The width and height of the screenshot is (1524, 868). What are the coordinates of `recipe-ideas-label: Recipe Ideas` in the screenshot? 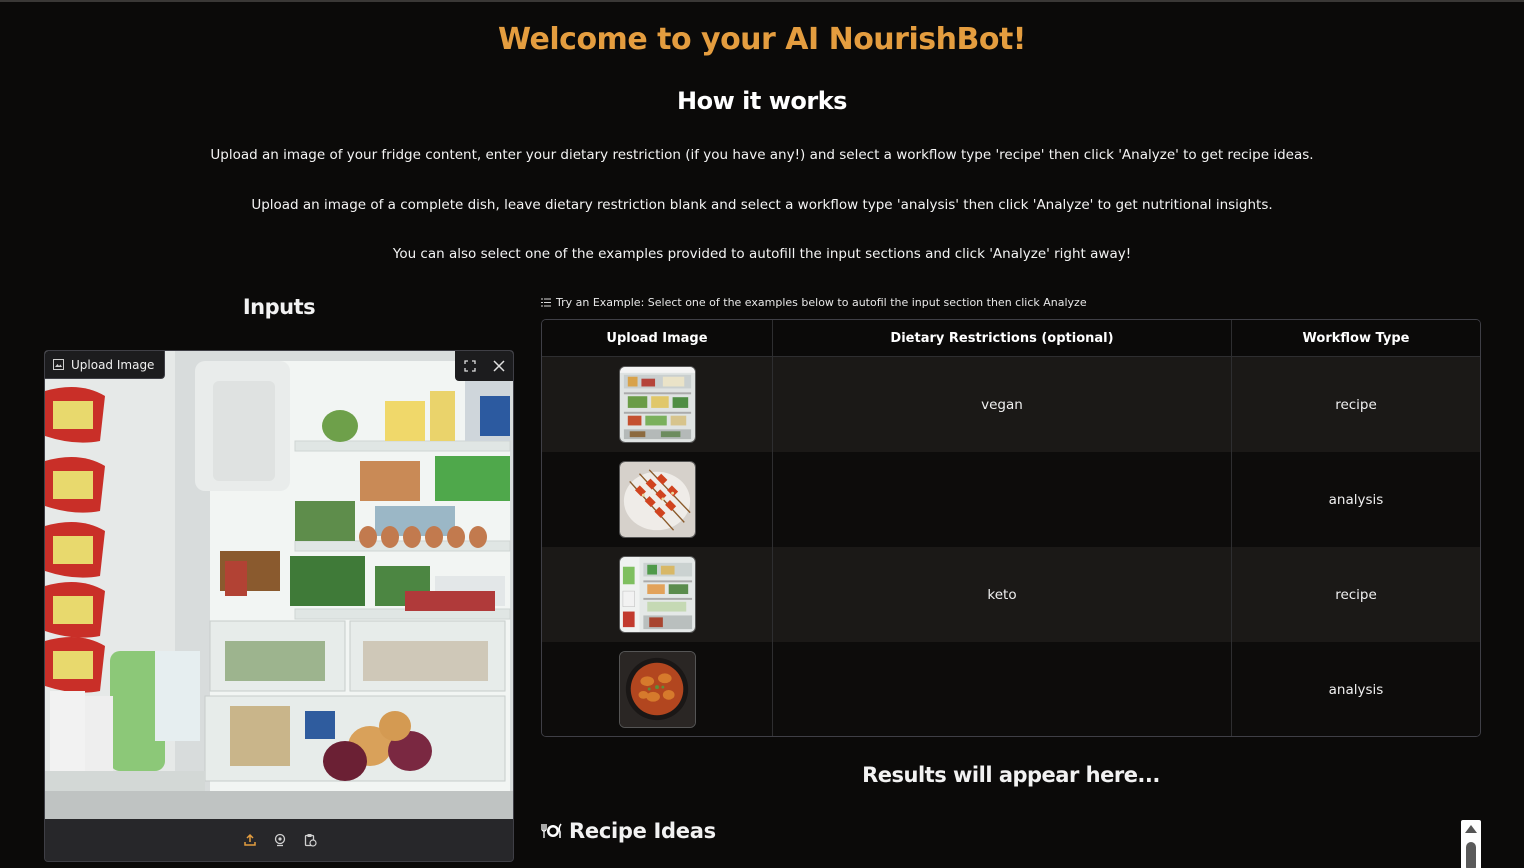 It's located at (642, 831).